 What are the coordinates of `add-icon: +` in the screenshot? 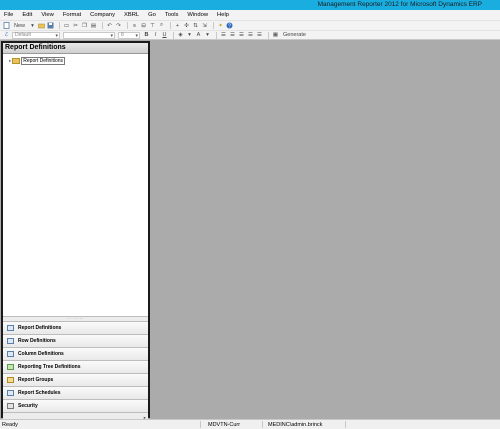 It's located at (177, 25).